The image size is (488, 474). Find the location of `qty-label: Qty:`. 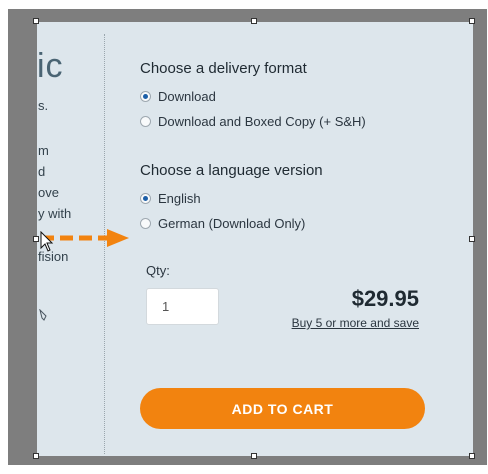

qty-label: Qty: is located at coordinates (158, 270).